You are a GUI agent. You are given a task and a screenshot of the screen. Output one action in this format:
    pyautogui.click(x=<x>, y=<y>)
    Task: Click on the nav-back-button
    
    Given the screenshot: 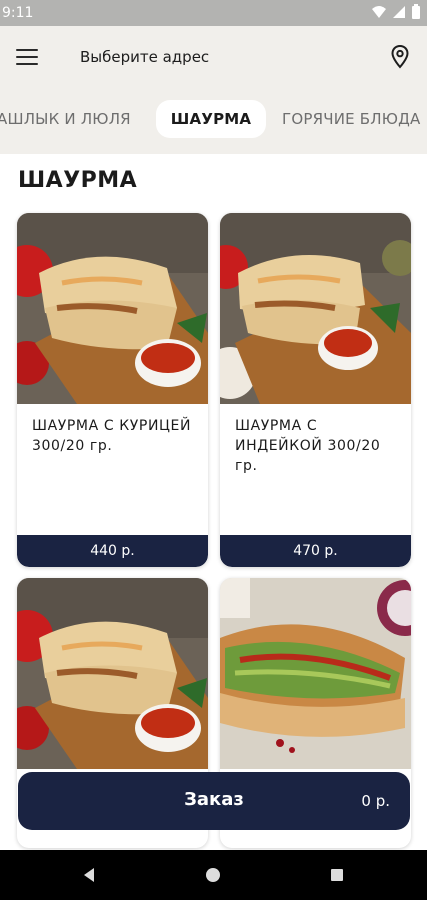 What is the action you would take?
    pyautogui.click(x=89, y=875)
    